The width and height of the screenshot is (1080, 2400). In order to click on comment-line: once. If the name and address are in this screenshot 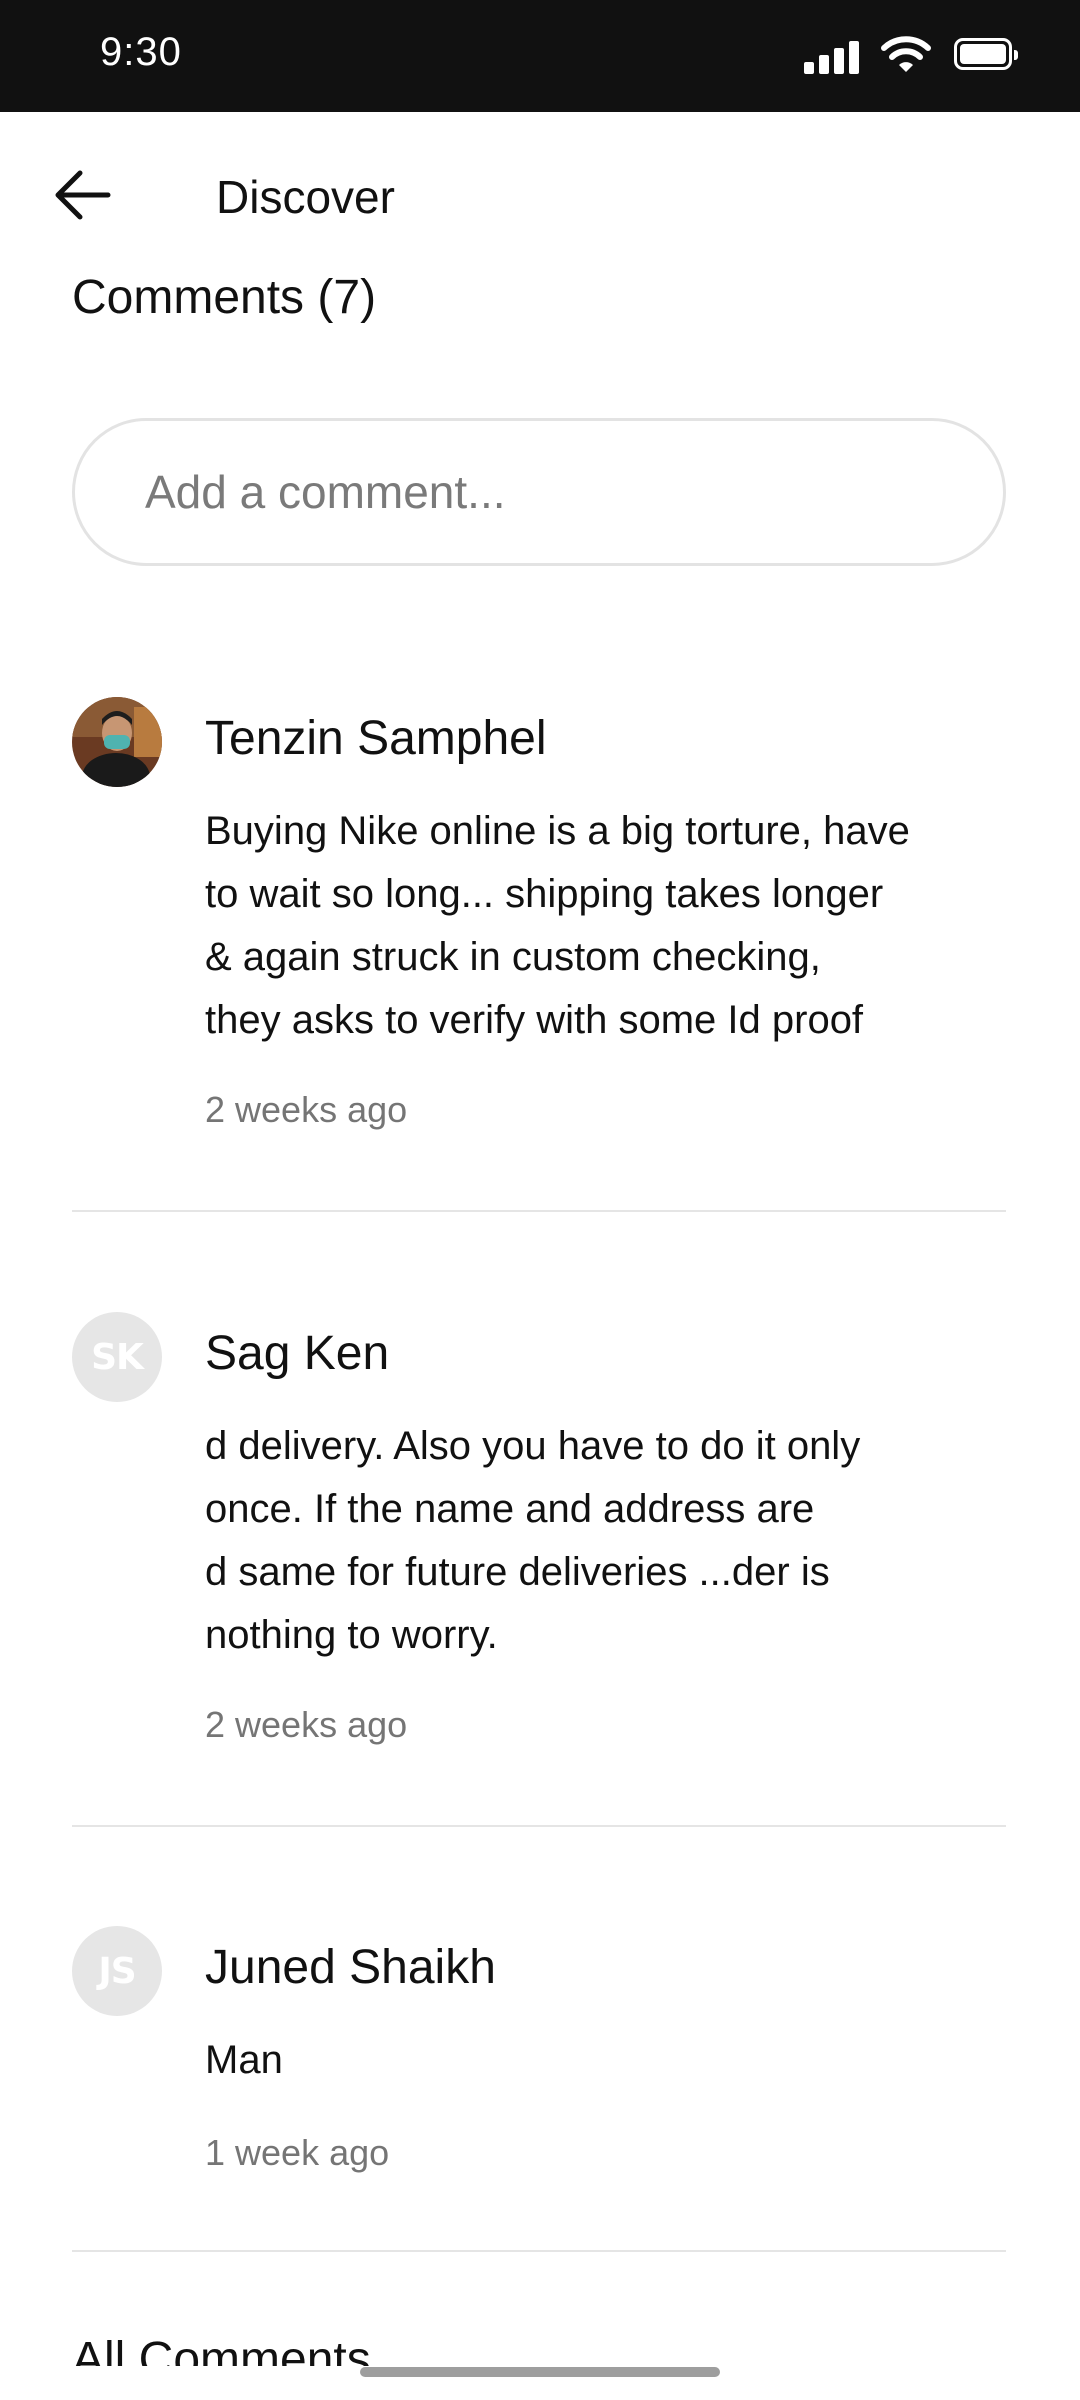, I will do `click(510, 1509)`.